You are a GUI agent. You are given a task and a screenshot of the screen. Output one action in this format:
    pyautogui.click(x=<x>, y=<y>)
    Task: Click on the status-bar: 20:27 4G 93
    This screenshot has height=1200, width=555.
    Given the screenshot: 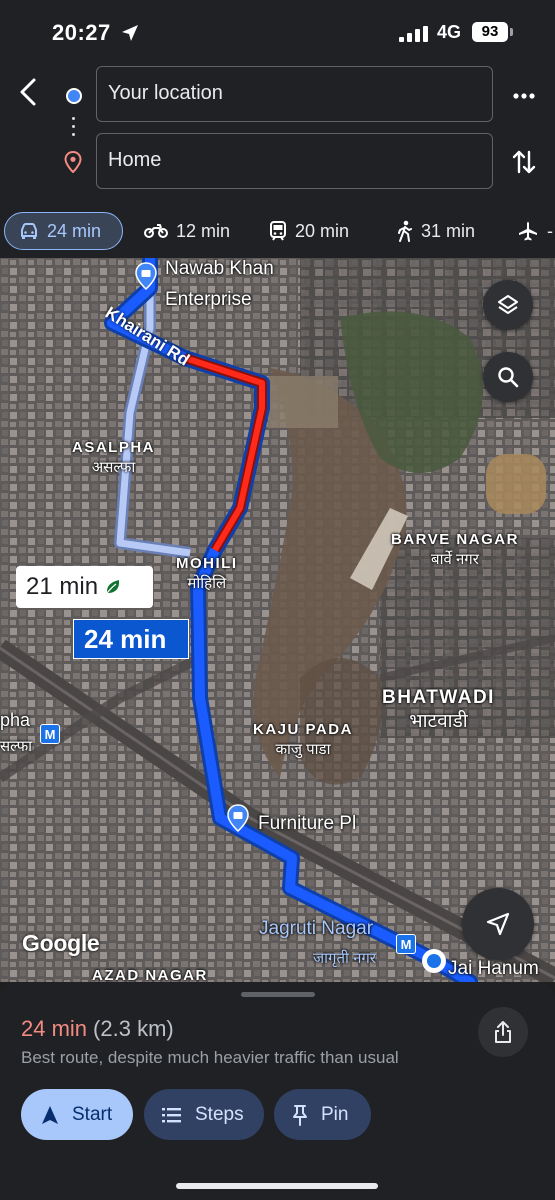 What is the action you would take?
    pyautogui.click(x=277, y=31)
    